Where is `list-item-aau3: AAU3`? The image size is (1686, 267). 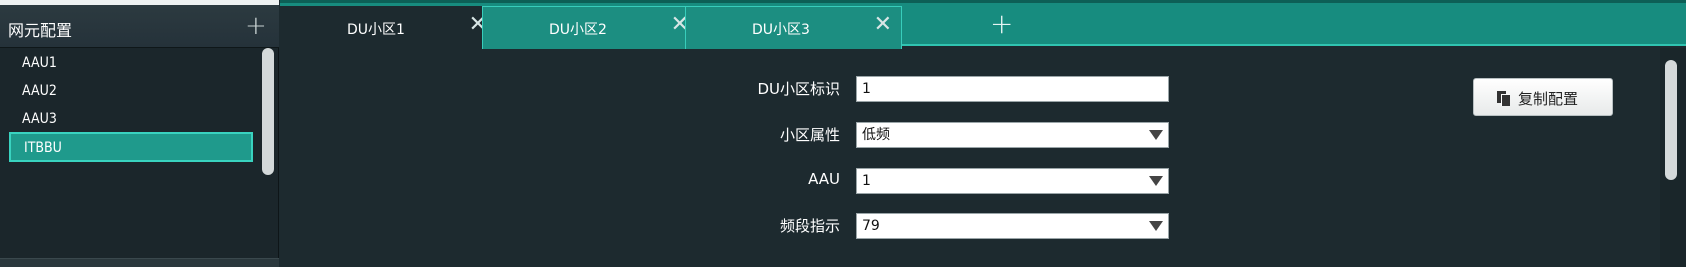
list-item-aau3: AAU3 is located at coordinates (39, 119).